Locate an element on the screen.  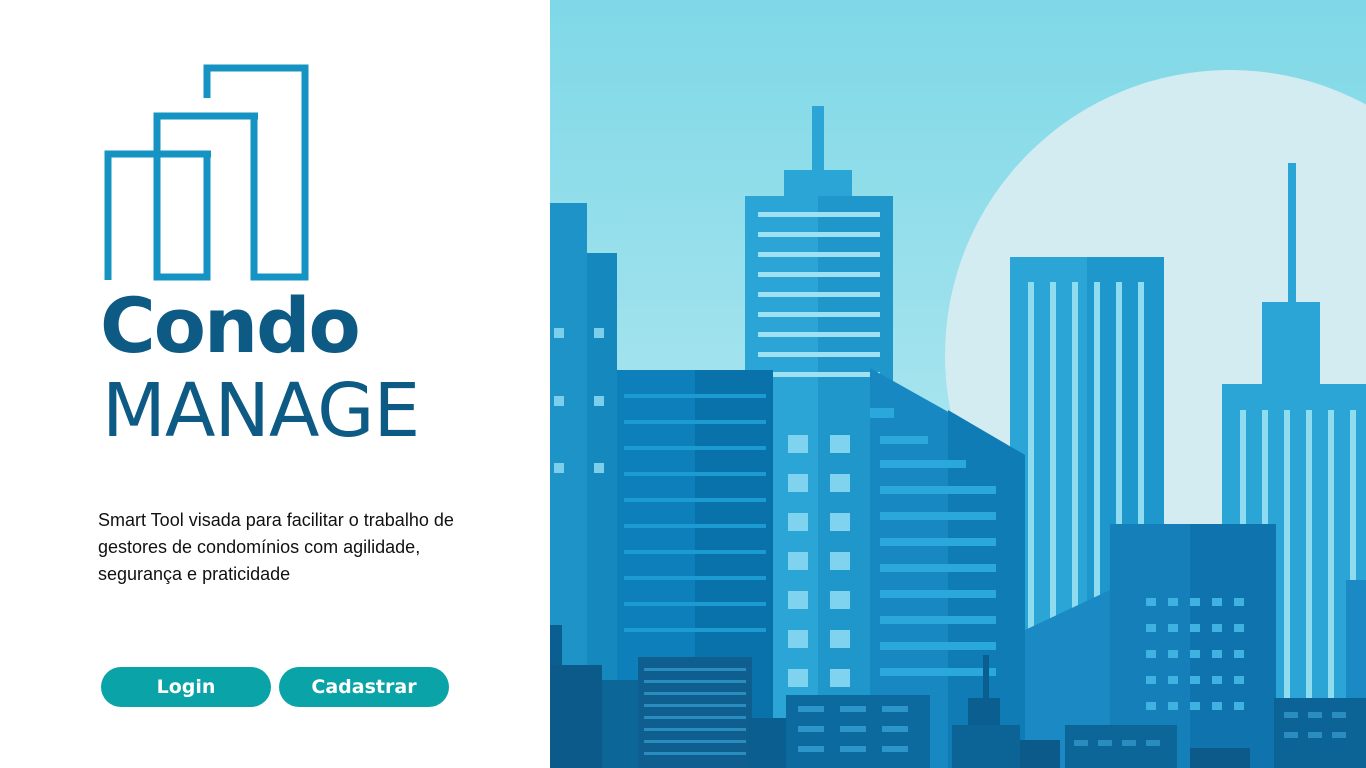
brand-name-condo: Condo is located at coordinates (230, 325).